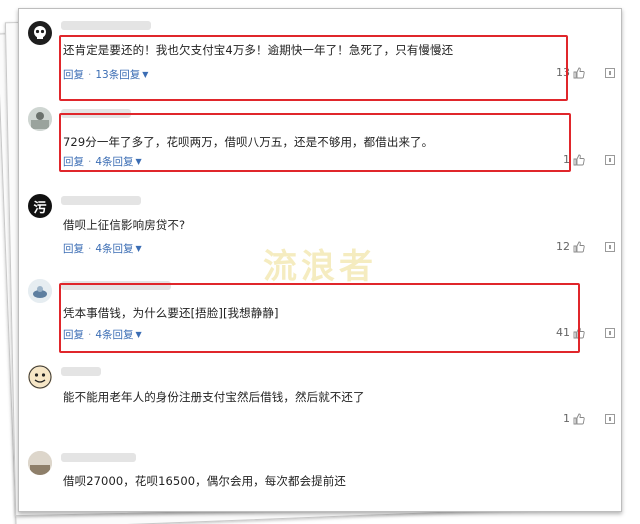 Image resolution: width=640 pixels, height=524 pixels. What do you see at coordinates (204, 481) in the screenshot?
I see `comment-text: 借呗27000，花呗16500，偶尔会用，每次都会提前还` at bounding box center [204, 481].